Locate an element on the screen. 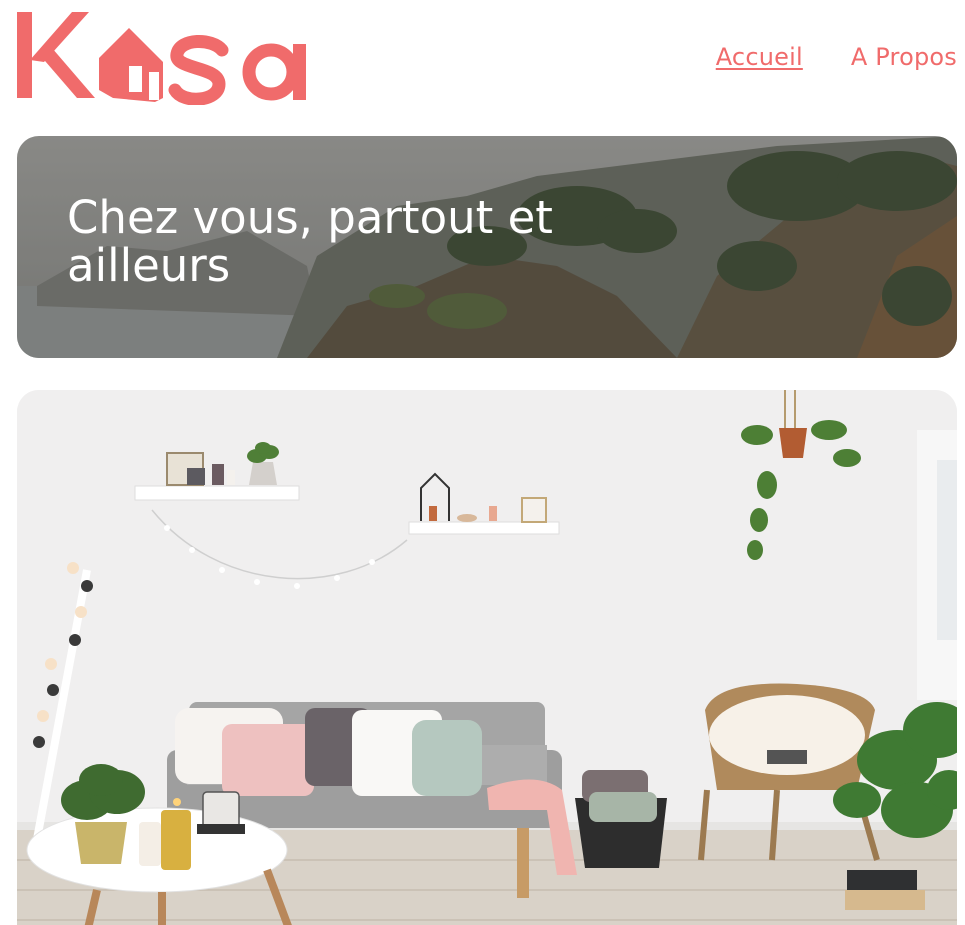 Image resolution: width=965 pixels, height=925 pixels. header: Accueil A Propos is located at coordinates (487, 58).